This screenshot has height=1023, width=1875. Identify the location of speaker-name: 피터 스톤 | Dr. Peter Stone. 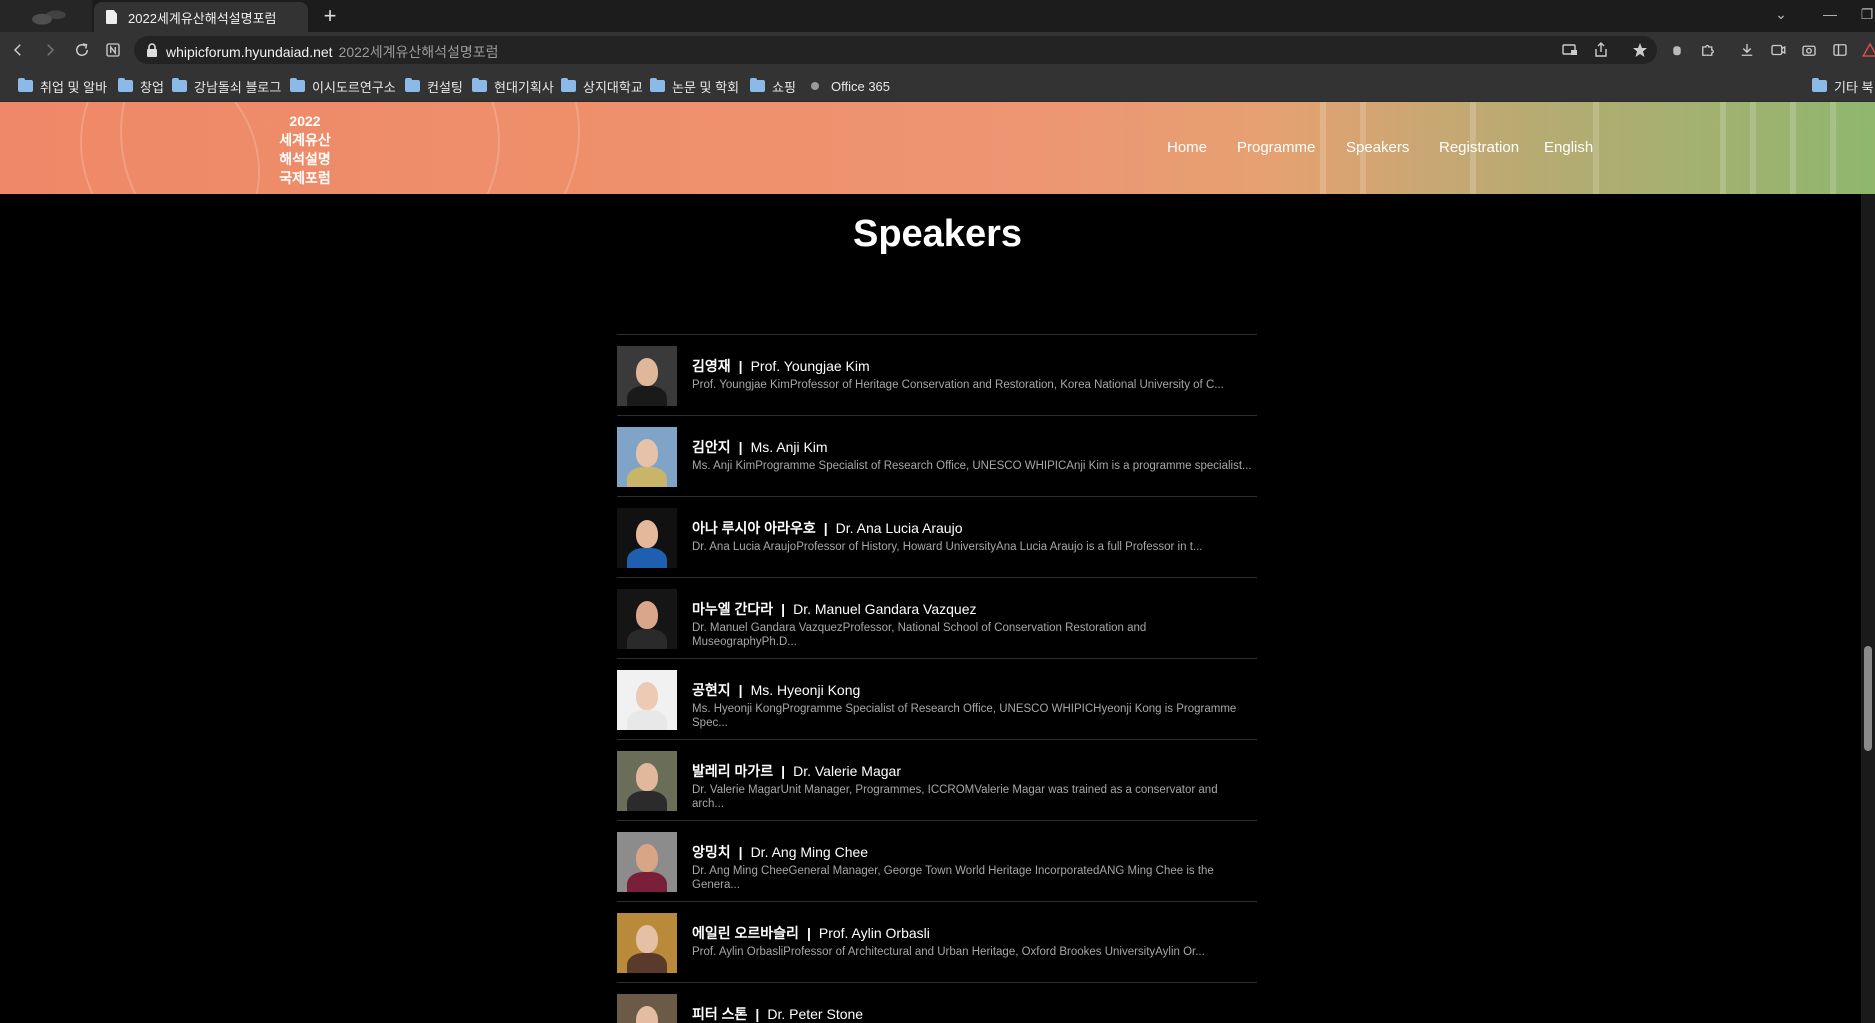
(777, 1013).